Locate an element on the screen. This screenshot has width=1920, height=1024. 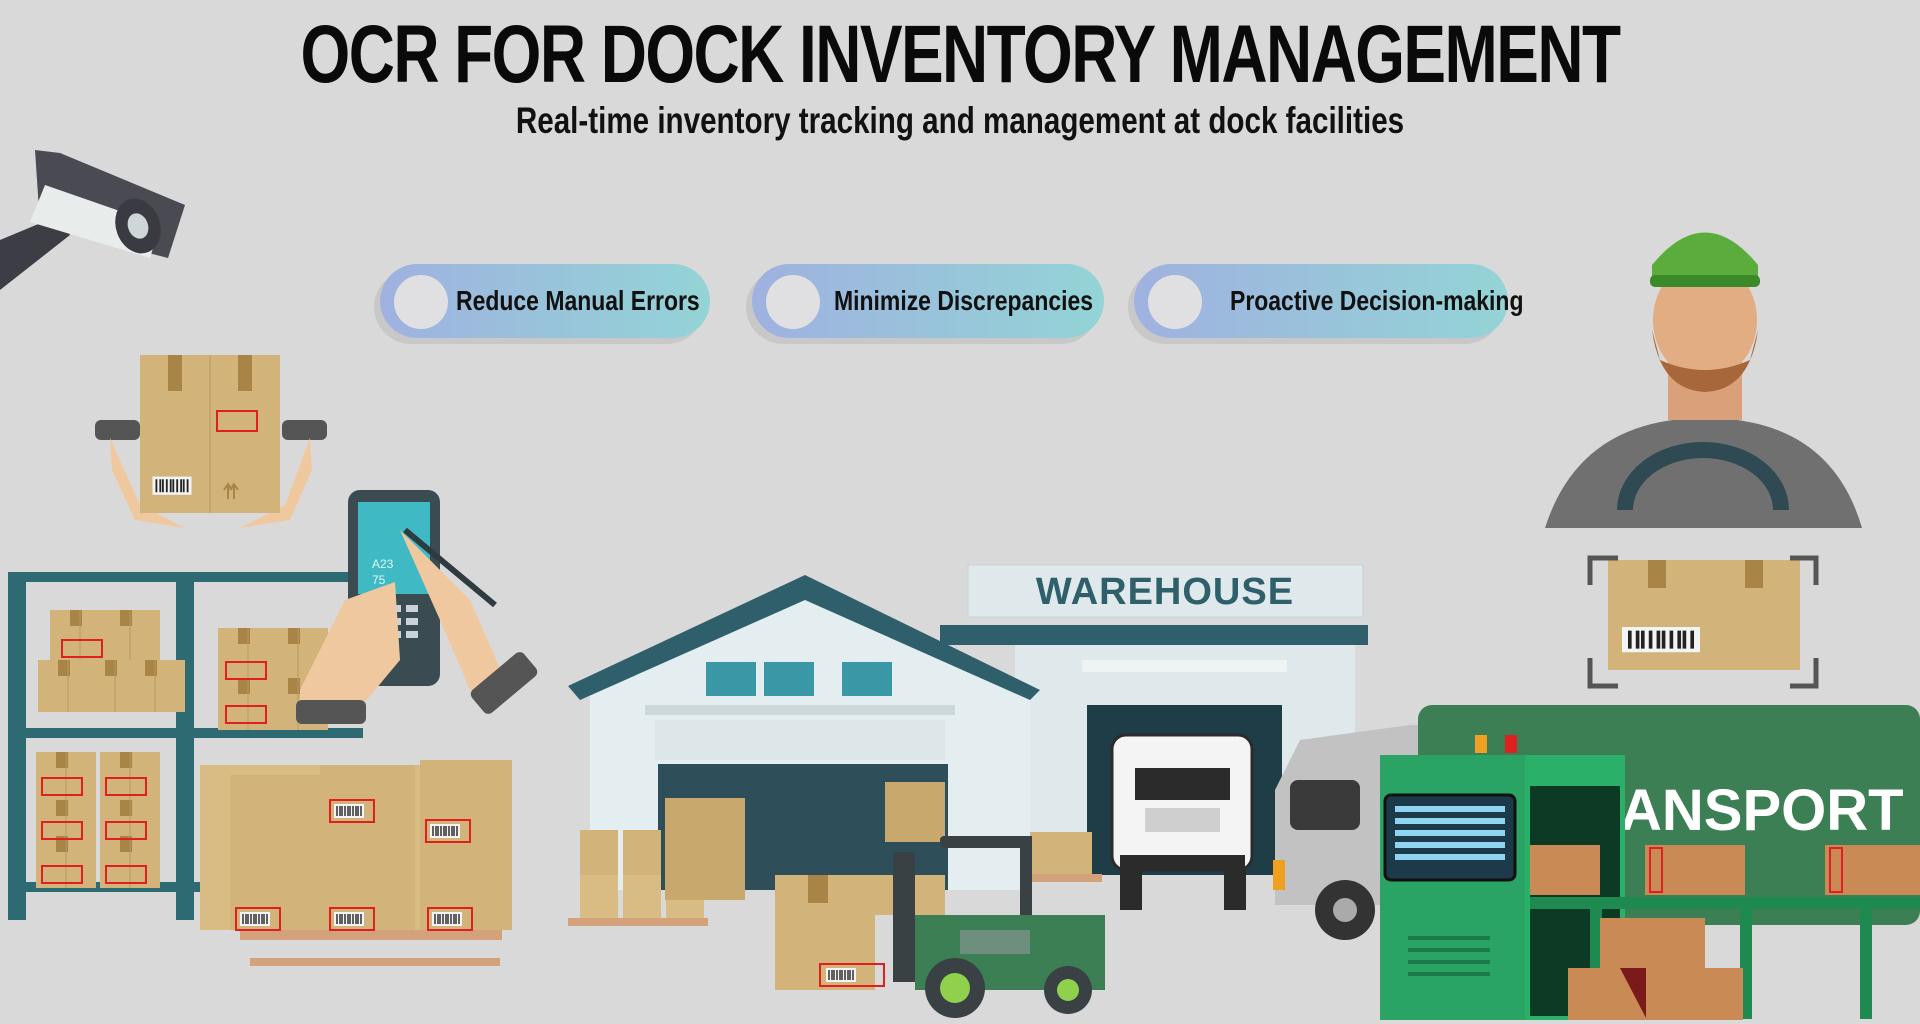
warehouse-sign: WAREHOUSE is located at coordinates (1165, 592).